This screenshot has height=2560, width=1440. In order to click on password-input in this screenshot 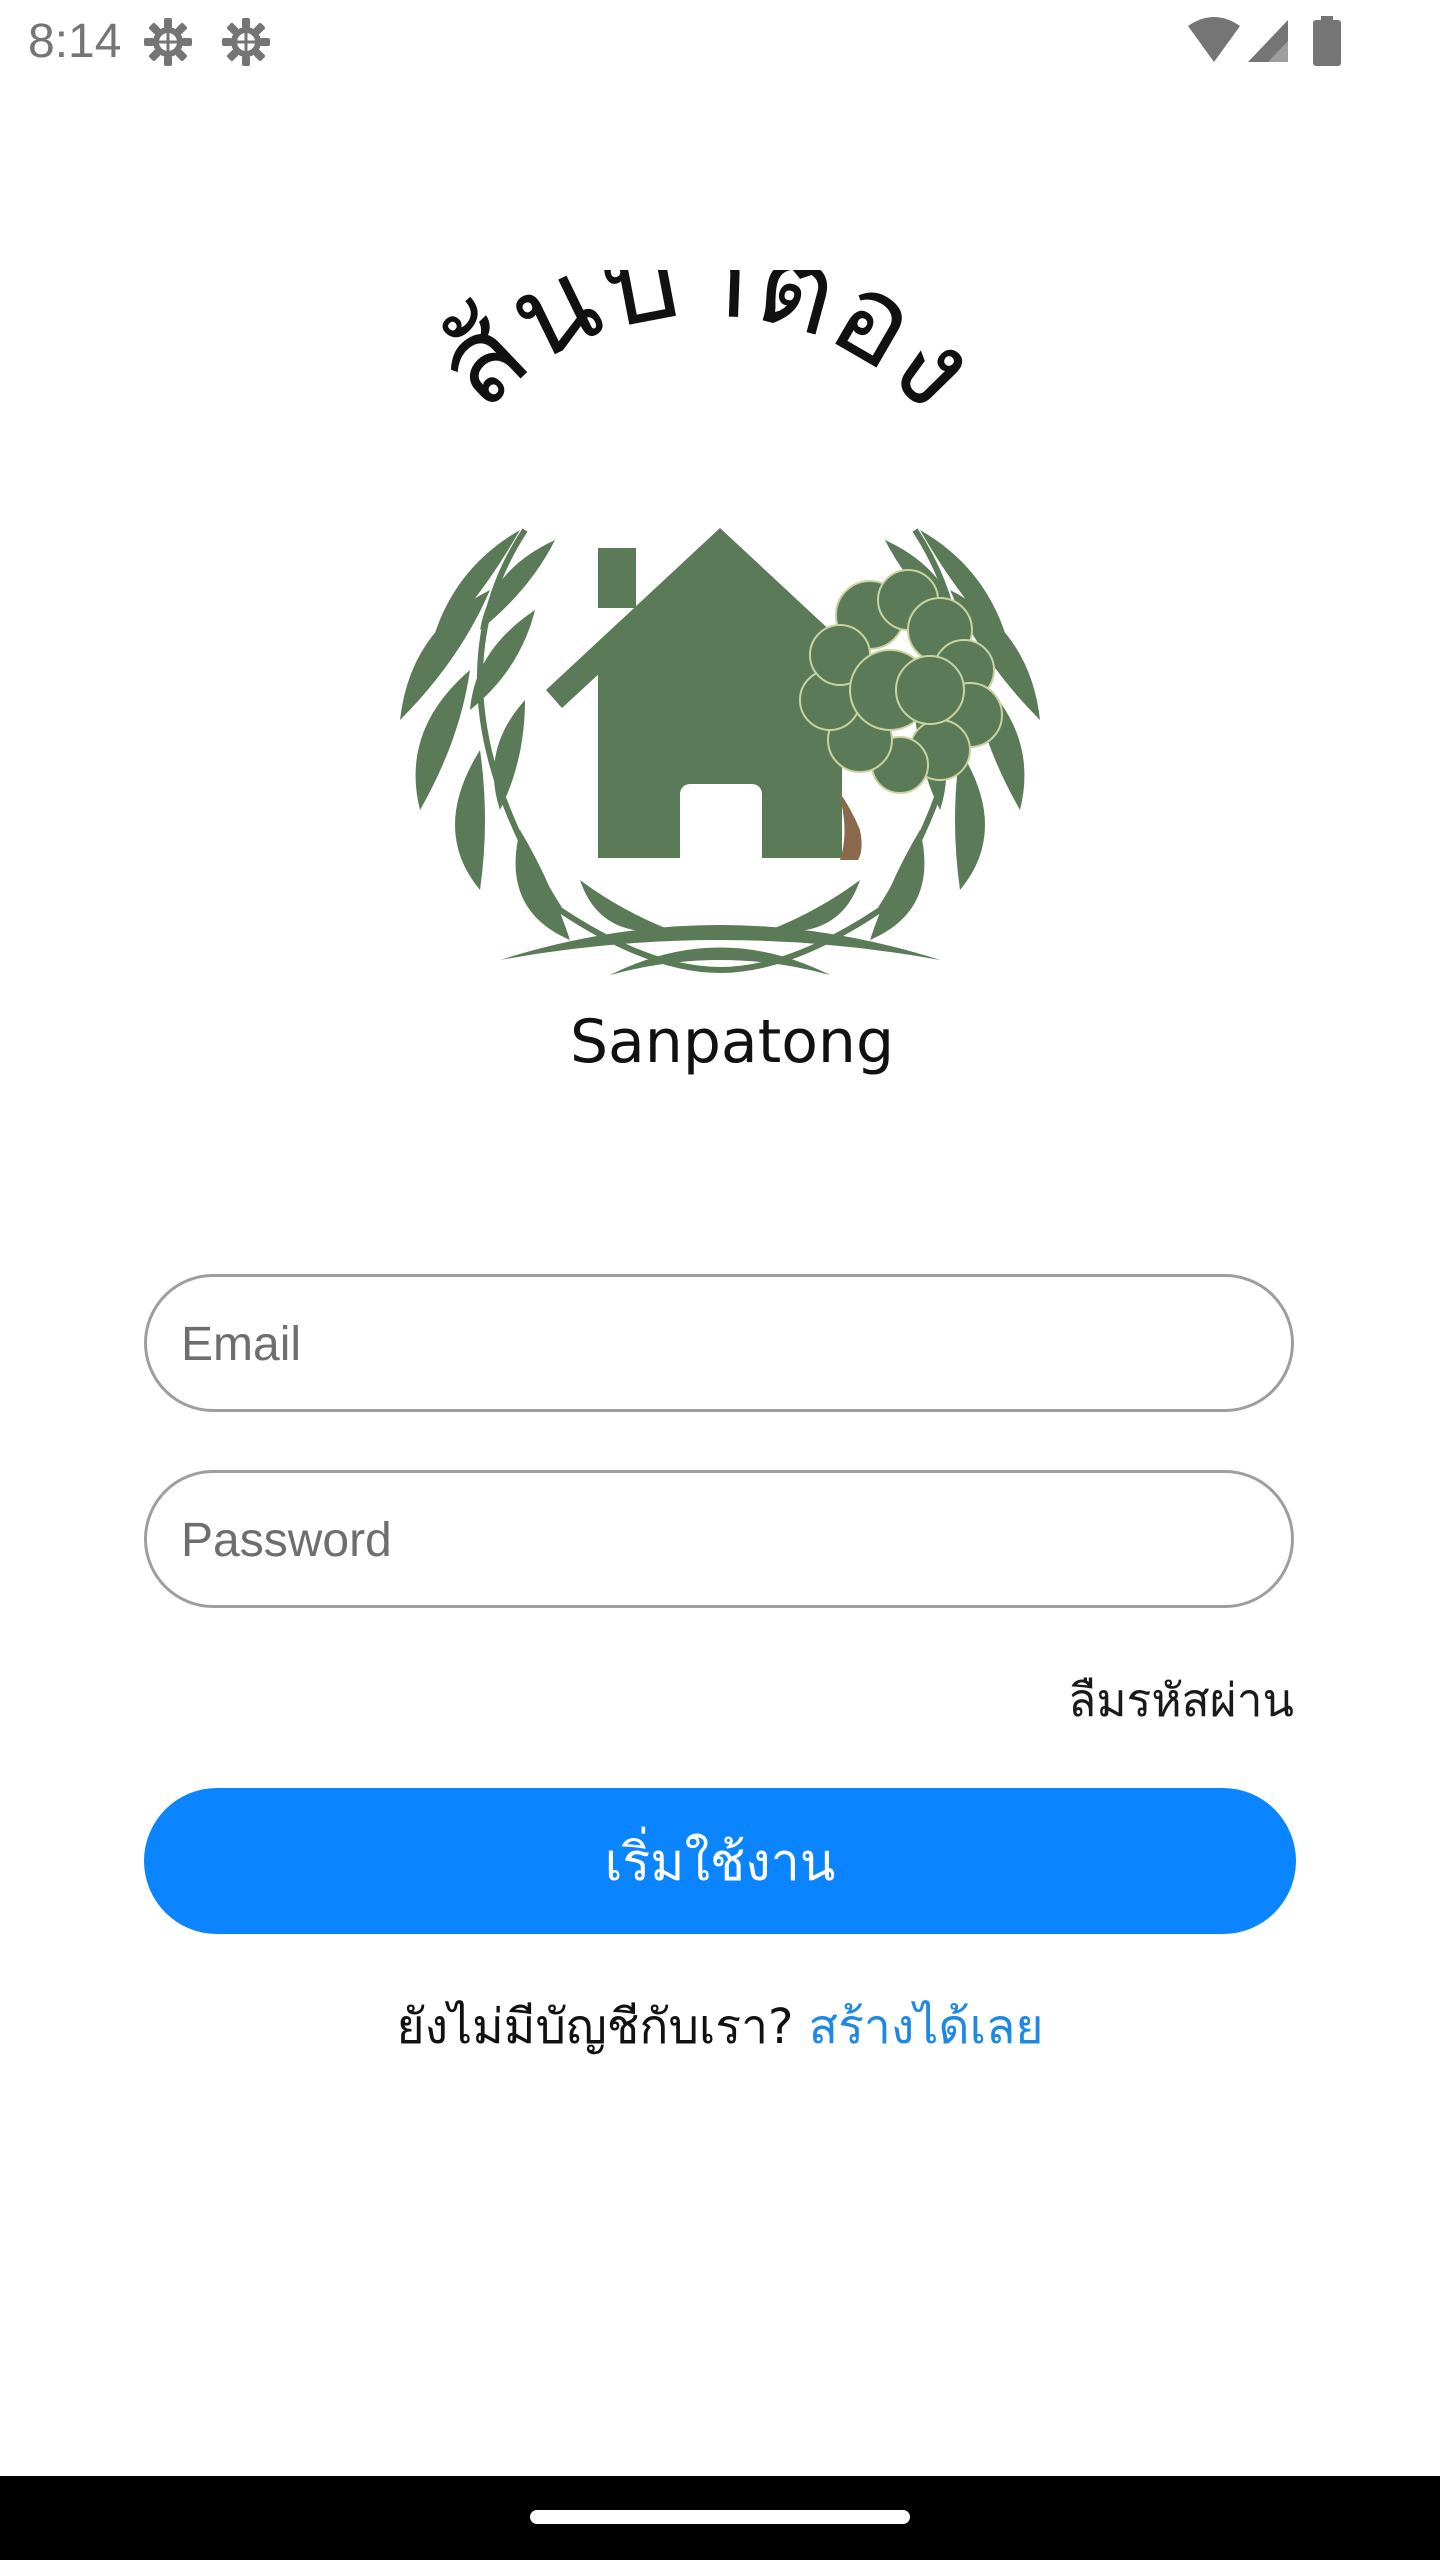, I will do `click(721, 1540)`.